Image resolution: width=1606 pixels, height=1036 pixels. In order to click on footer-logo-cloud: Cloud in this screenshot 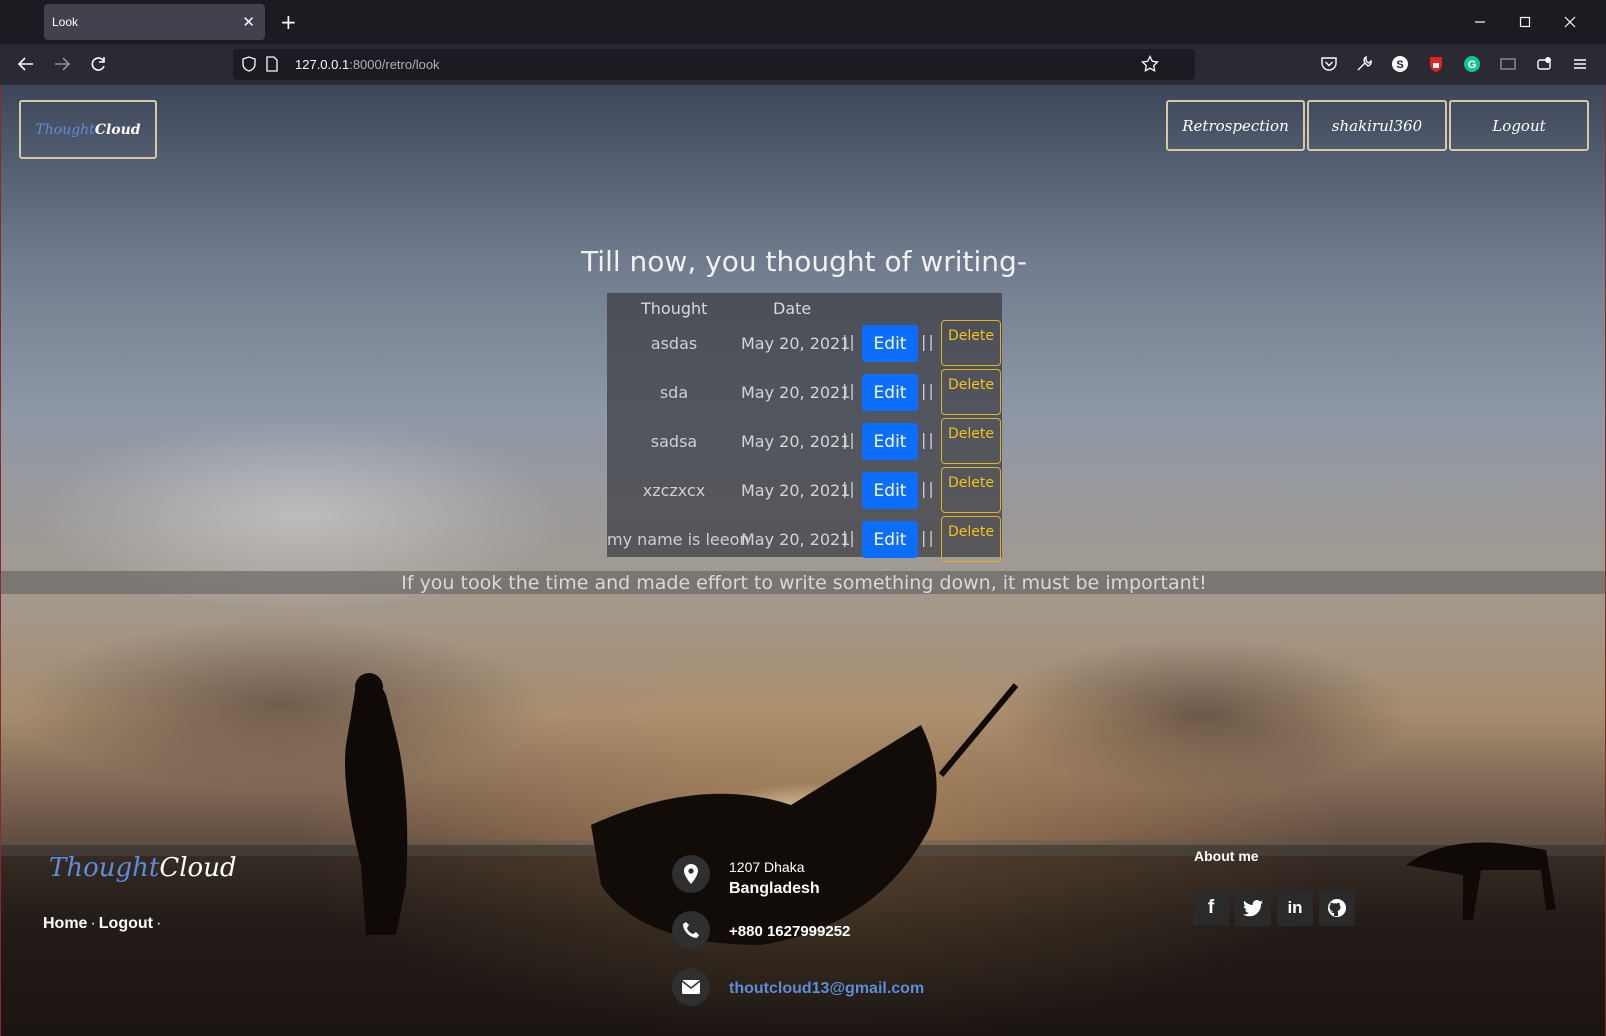, I will do `click(198, 868)`.